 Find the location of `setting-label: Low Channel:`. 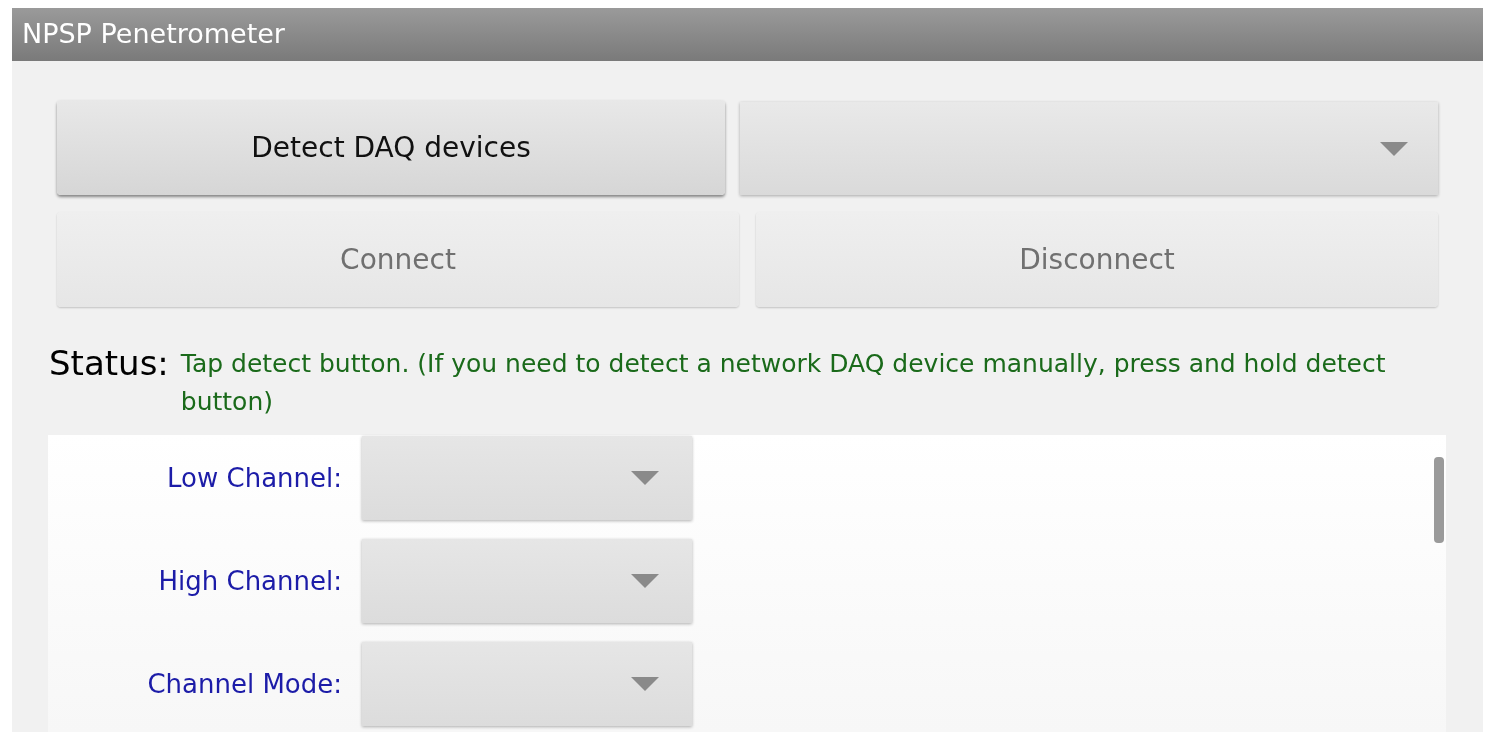

setting-label: Low Channel: is located at coordinates (254, 478).